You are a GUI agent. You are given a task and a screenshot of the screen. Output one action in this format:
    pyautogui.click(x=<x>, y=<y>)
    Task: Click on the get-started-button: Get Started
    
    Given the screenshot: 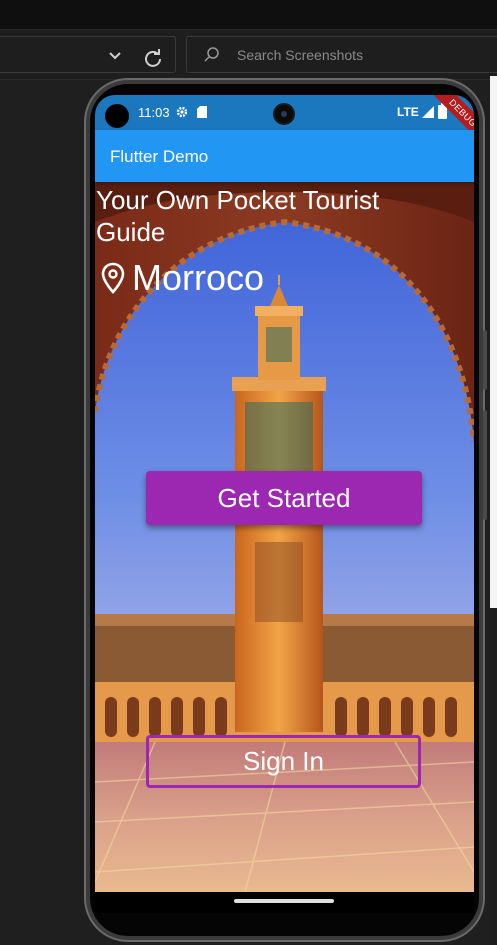 What is the action you would take?
    pyautogui.click(x=284, y=498)
    